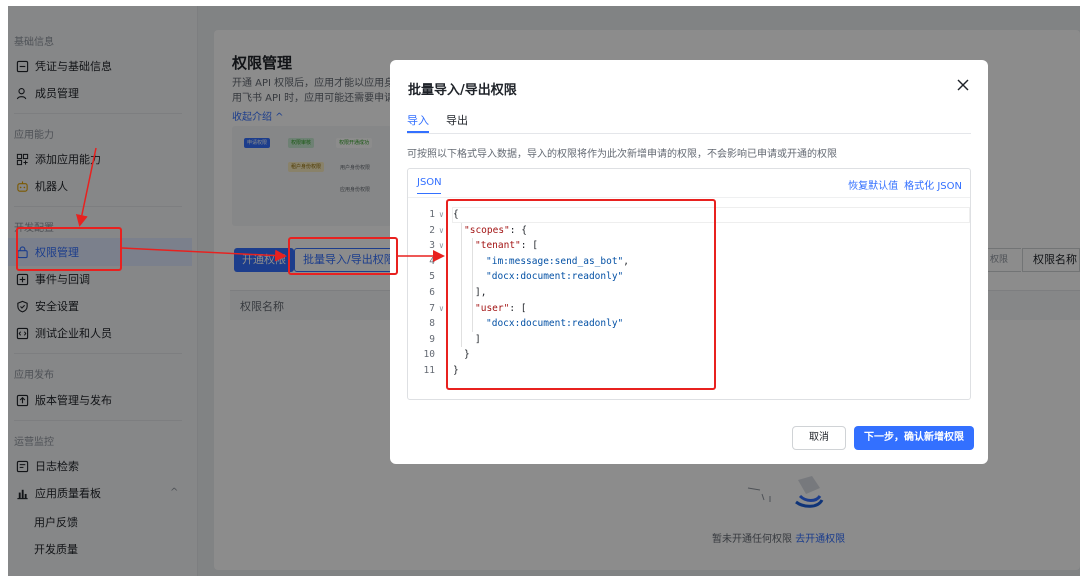  Describe the element at coordinates (343, 256) in the screenshot. I see `annotation-box-batch-button` at that location.